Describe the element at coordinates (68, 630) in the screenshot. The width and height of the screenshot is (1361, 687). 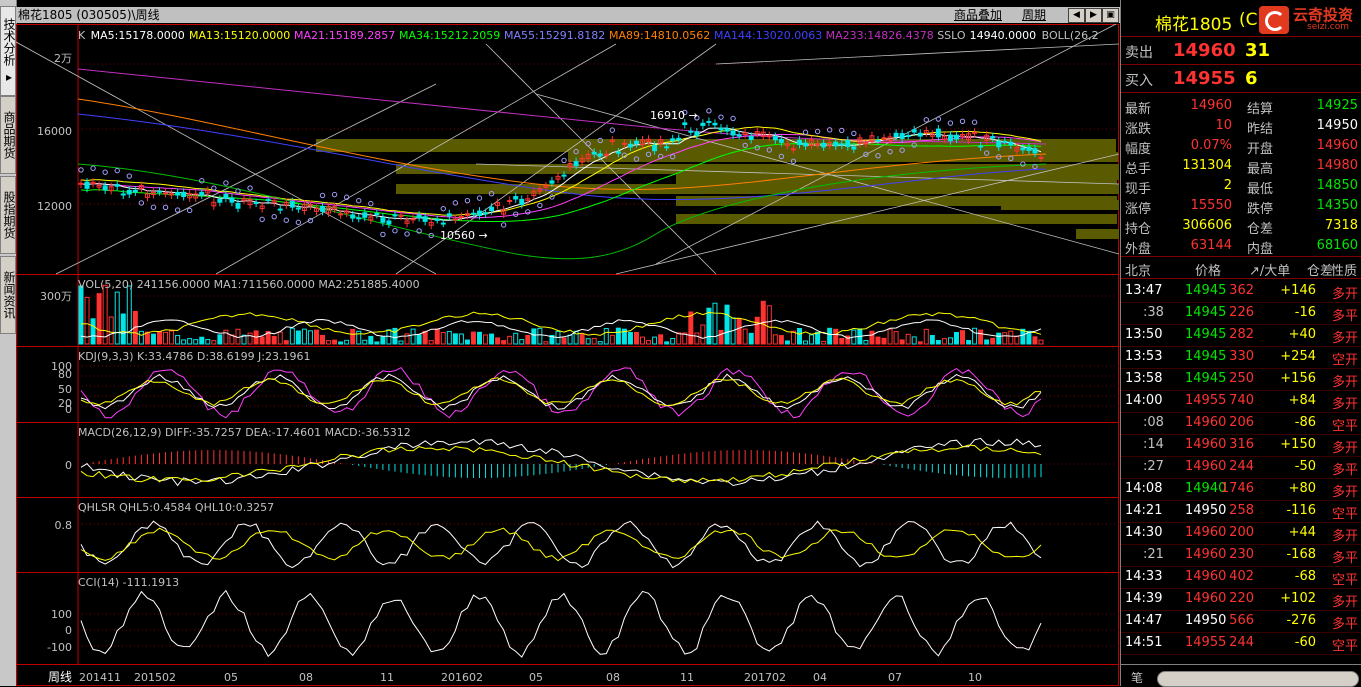
I see `y-tick-label: 0` at that location.